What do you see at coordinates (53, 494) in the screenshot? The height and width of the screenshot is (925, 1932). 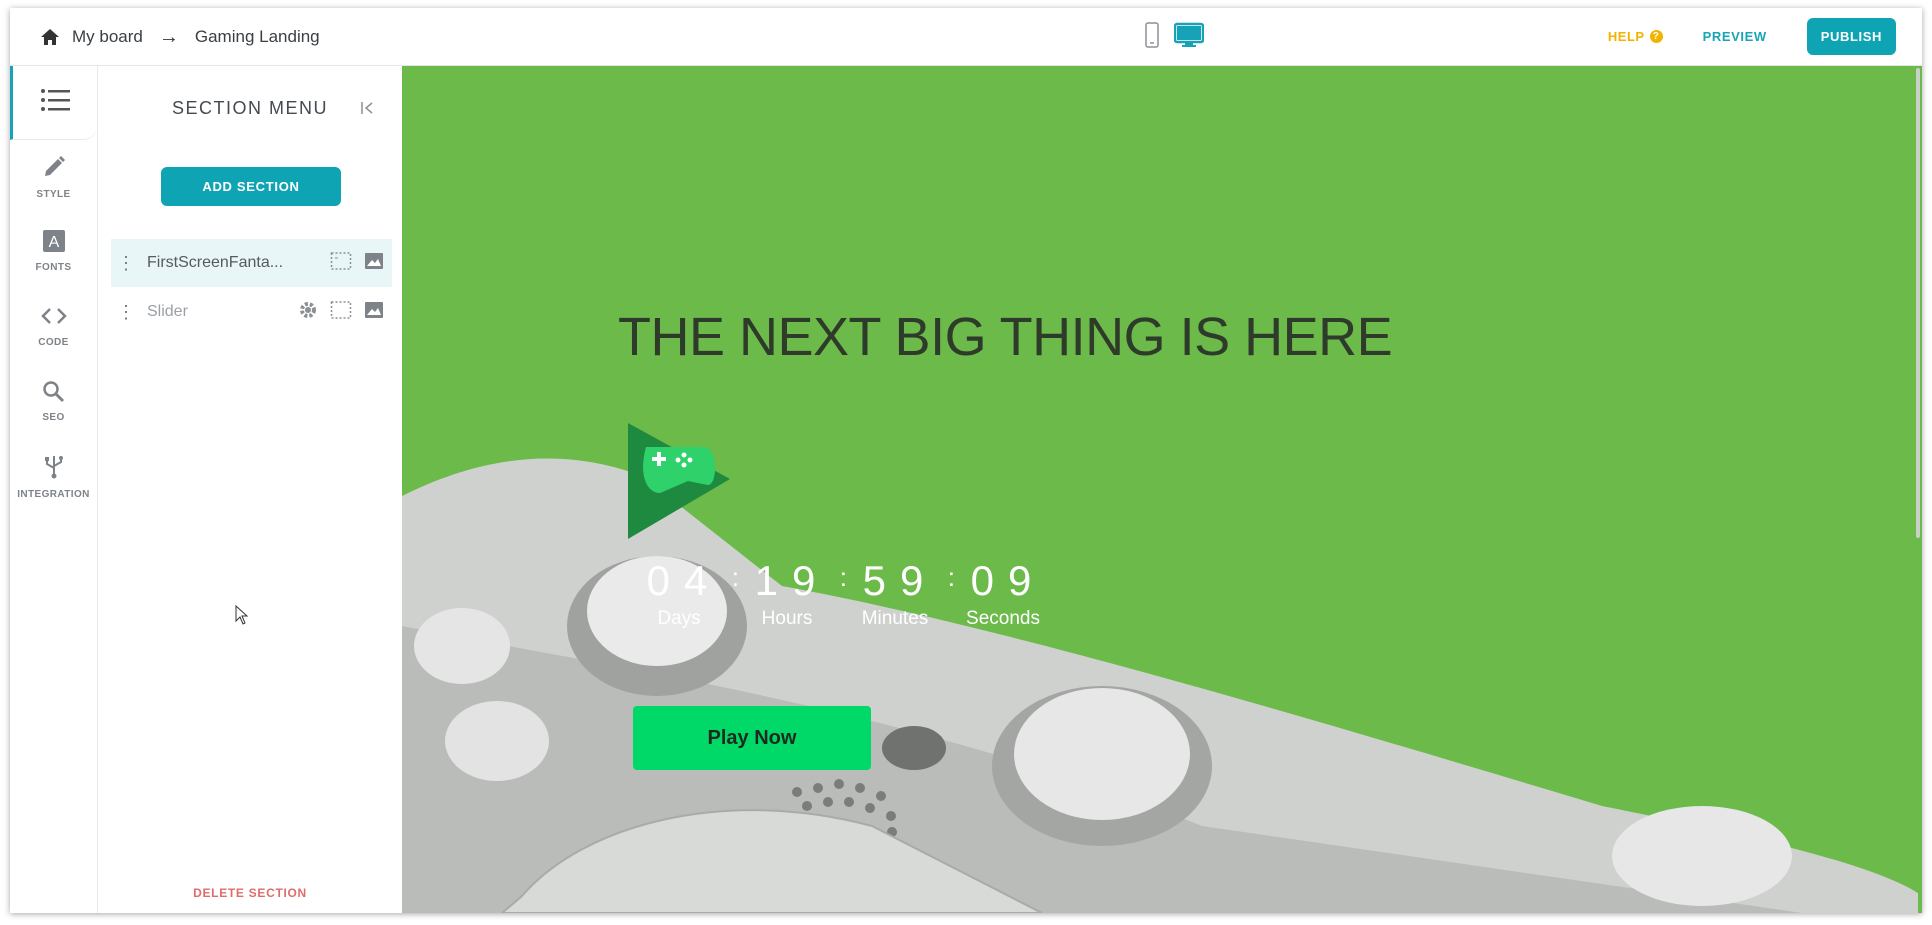 I see `rail-integration-label: INTEGRATION` at bounding box center [53, 494].